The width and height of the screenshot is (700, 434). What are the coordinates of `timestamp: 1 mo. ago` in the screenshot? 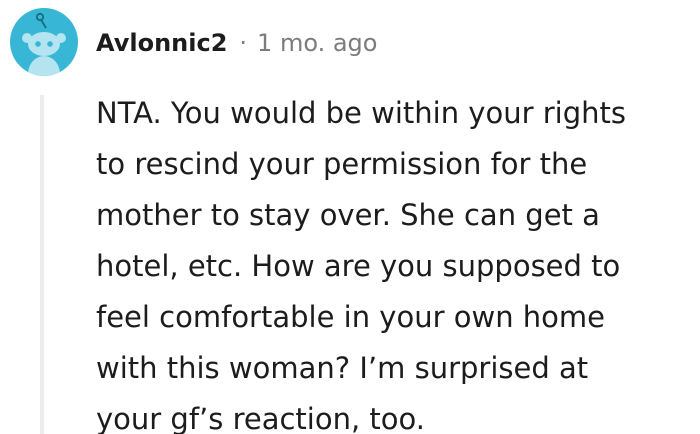 It's located at (317, 43).